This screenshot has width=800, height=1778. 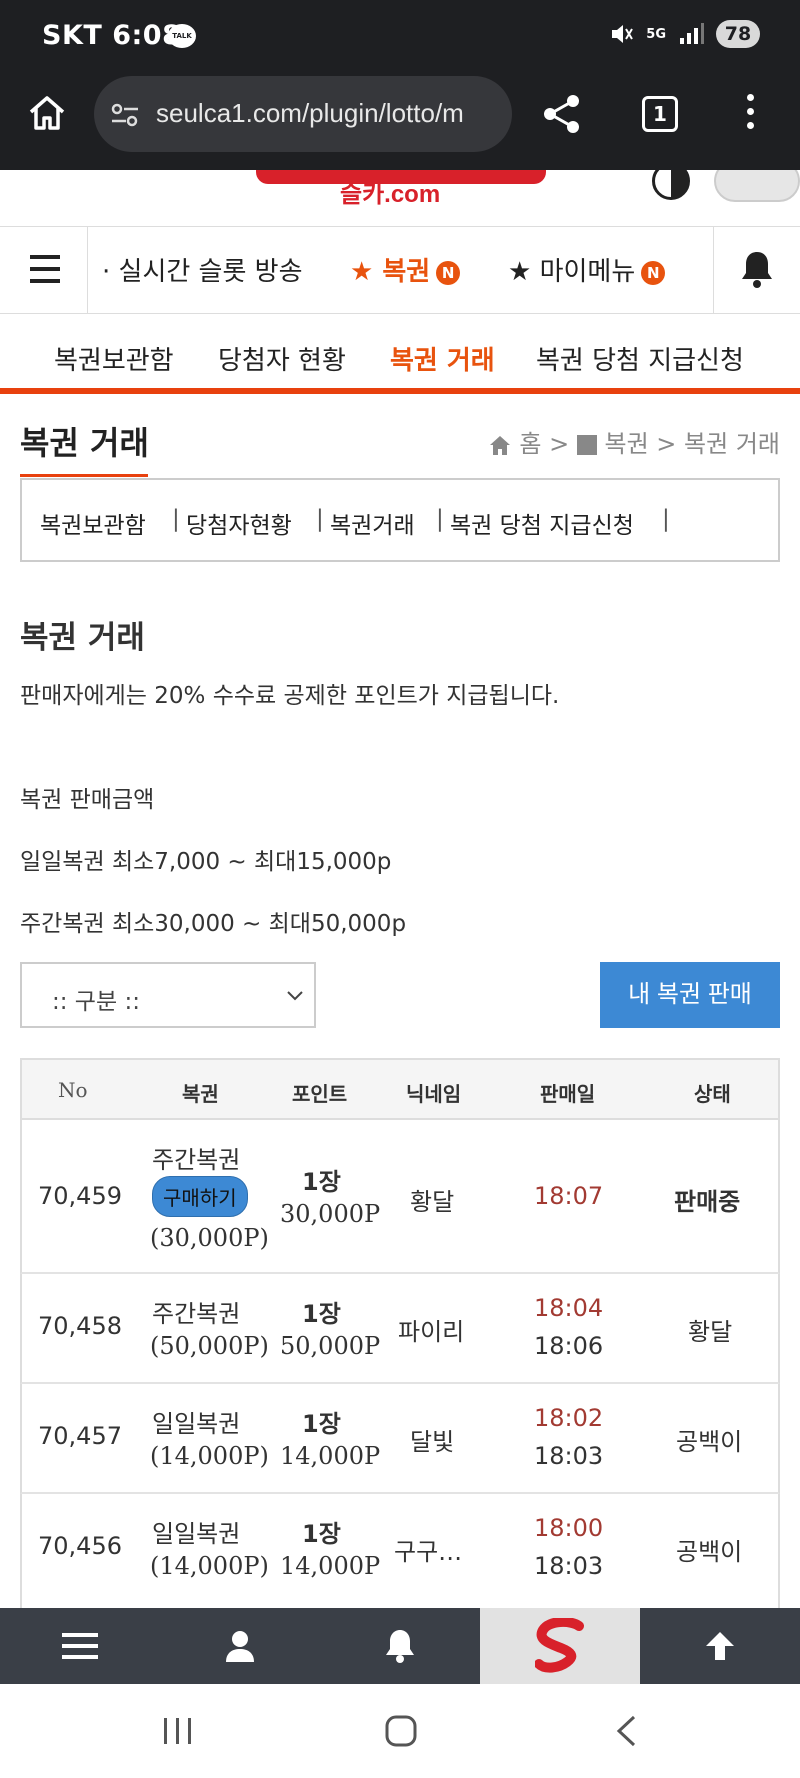 What do you see at coordinates (372, 523) in the screenshot?
I see `quick-link-lotto-trade: 복권거래` at bounding box center [372, 523].